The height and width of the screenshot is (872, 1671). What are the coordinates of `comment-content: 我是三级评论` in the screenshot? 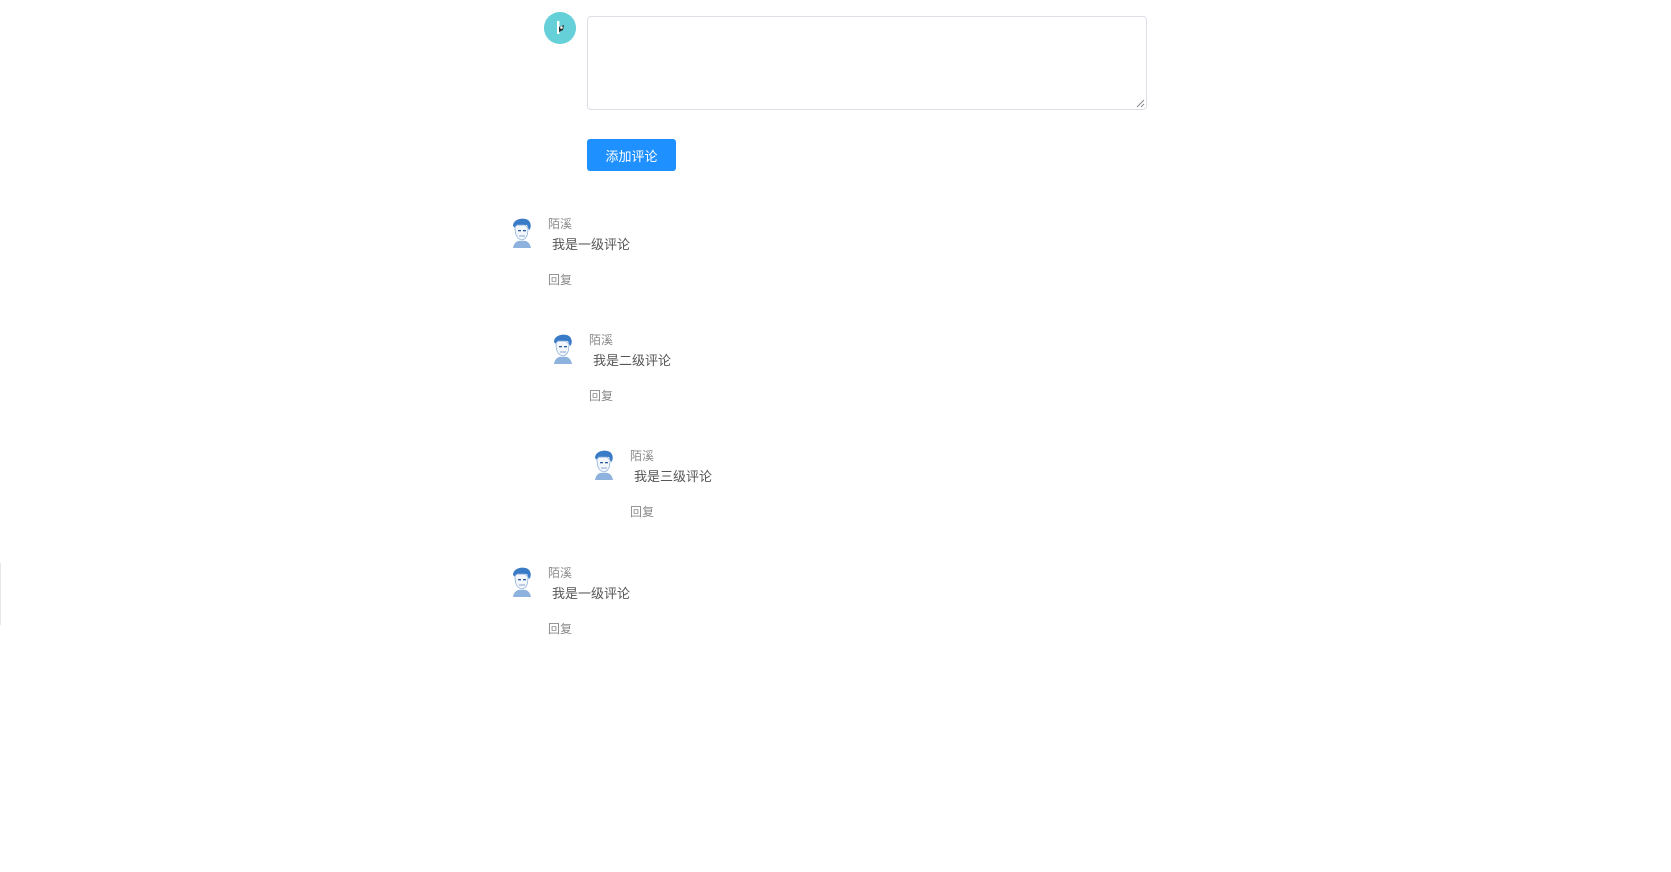 It's located at (673, 477).